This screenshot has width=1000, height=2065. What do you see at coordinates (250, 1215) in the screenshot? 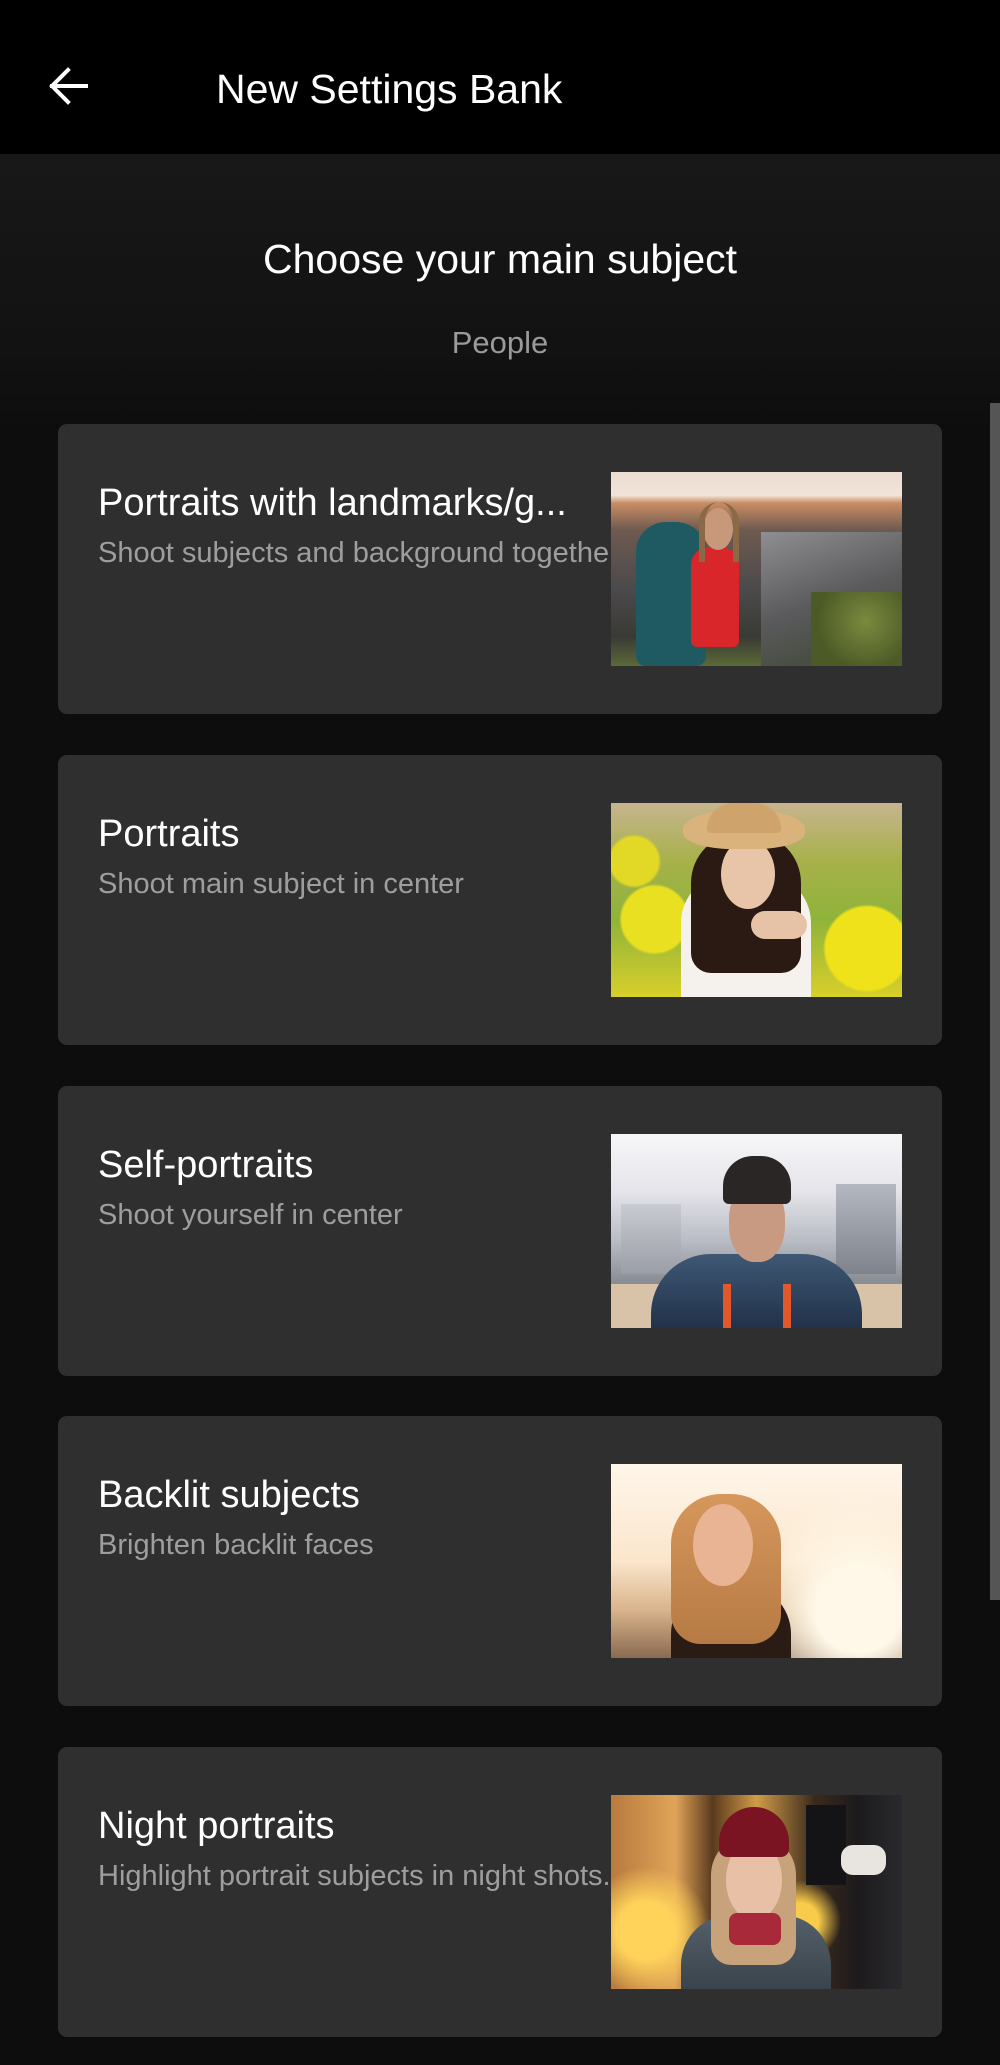
I see `option-description: Shoot yourself in center` at bounding box center [250, 1215].